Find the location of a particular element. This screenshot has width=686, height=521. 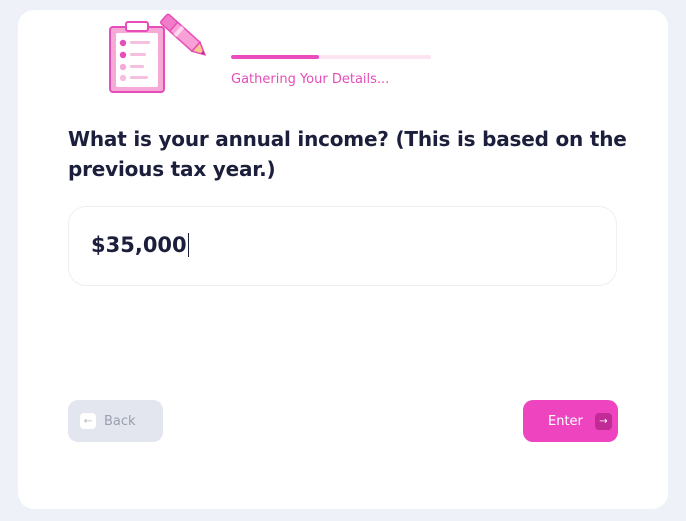

income-value-wrapper: $35,000 is located at coordinates (140, 245).